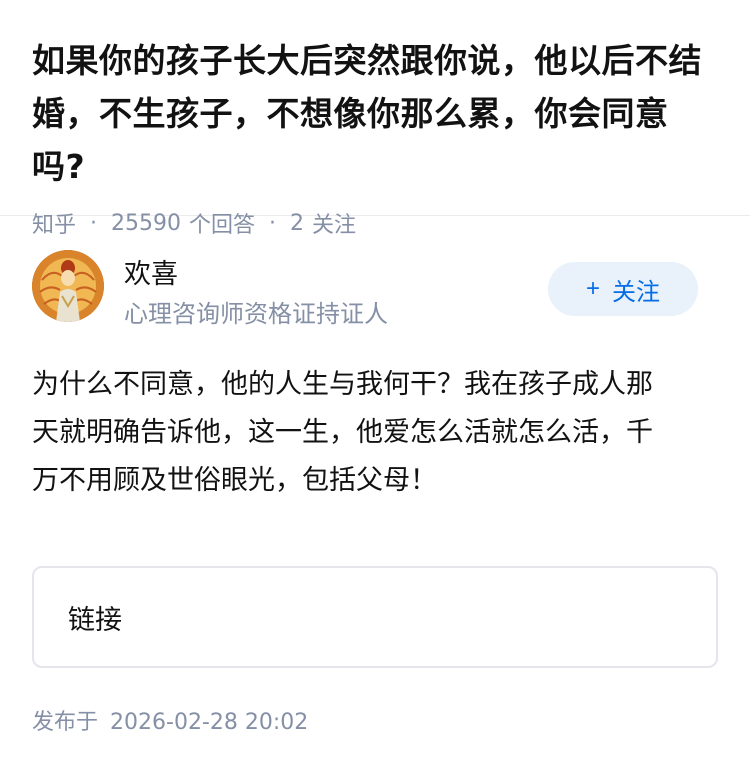 The width and height of the screenshot is (750, 770). I want to click on publish-info: 发布于 2026-02-28 20:02, so click(170, 720).